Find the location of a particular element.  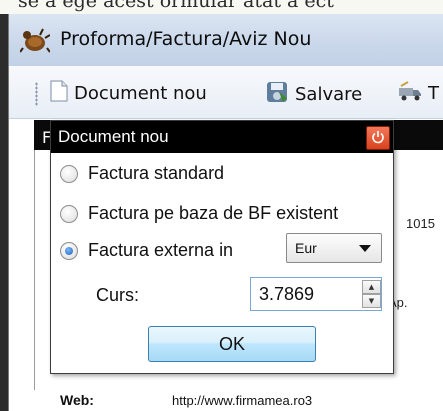

option-factura-externa: Factura externa in is located at coordinates (146, 250).